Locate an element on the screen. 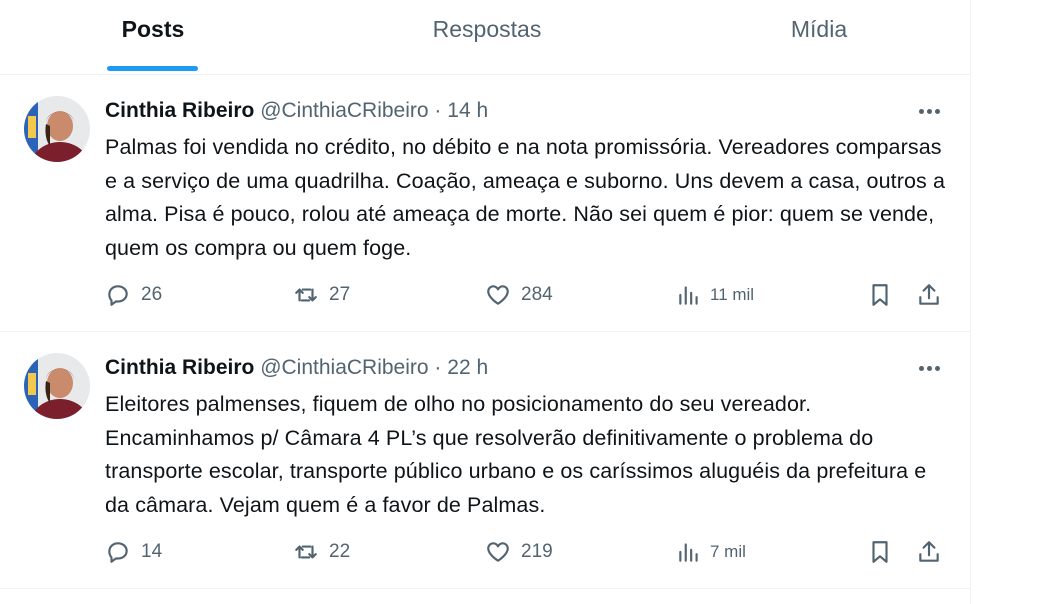  like-count: 284 is located at coordinates (537, 294).